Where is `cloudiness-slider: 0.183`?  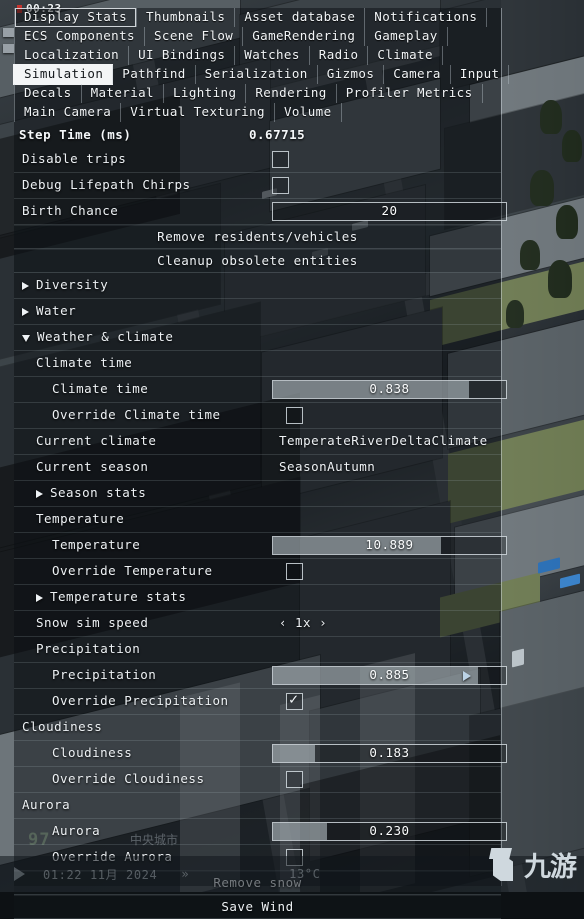
cloudiness-slider: 0.183 is located at coordinates (389, 753).